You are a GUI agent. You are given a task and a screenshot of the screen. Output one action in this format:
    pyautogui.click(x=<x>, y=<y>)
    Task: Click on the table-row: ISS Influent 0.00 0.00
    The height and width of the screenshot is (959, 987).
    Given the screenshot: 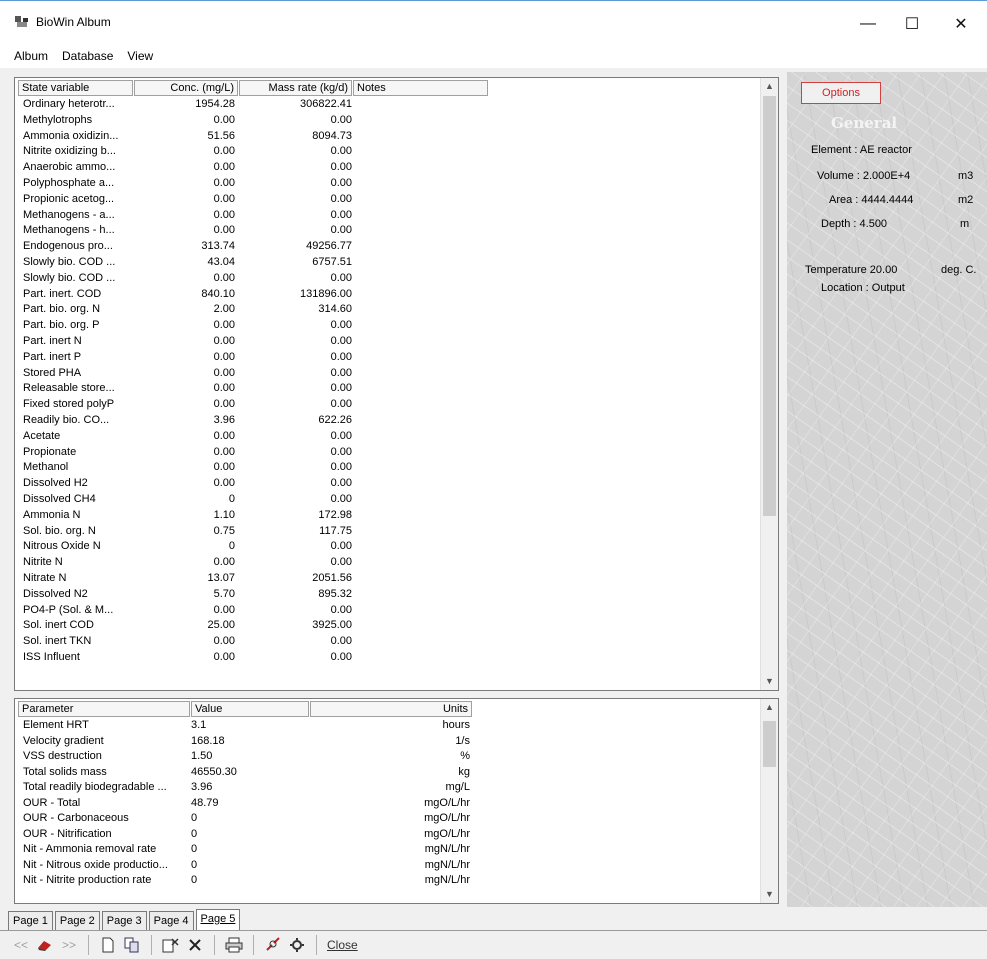 What is the action you would take?
    pyautogui.click(x=387, y=657)
    